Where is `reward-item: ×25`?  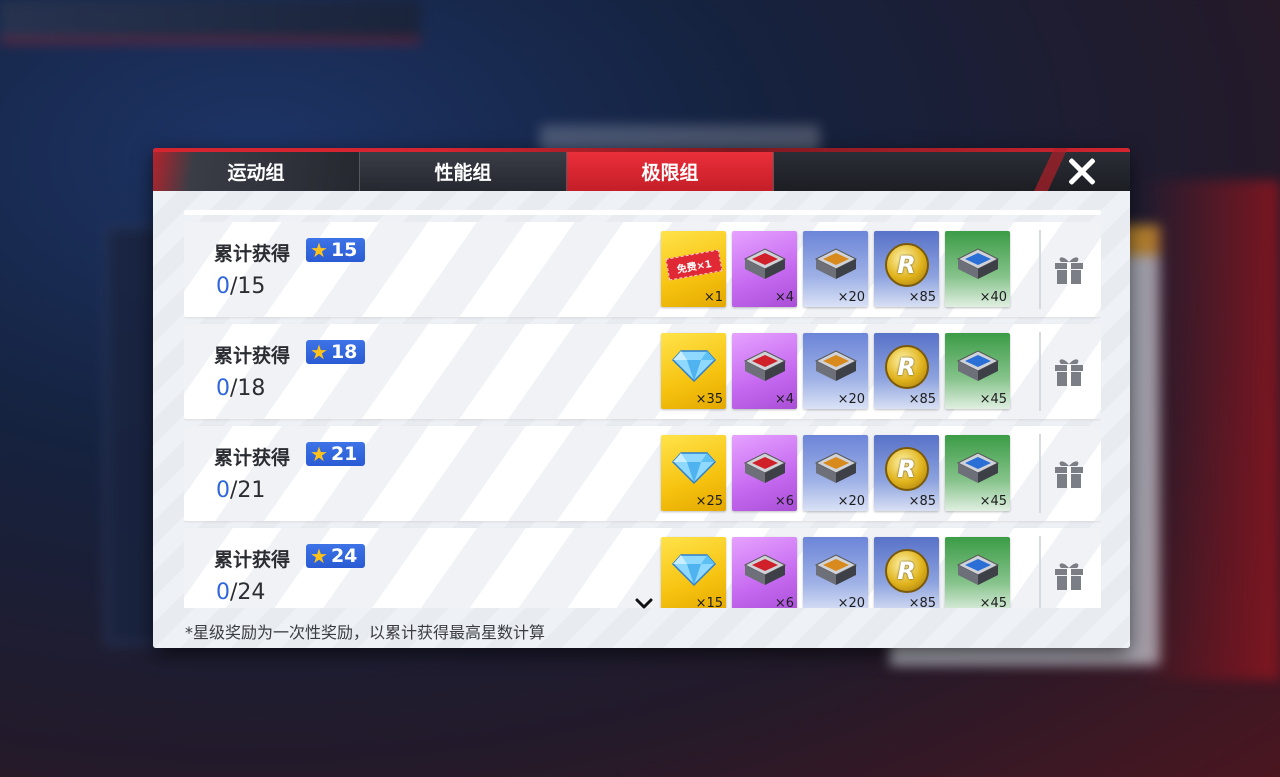
reward-item: ×25 is located at coordinates (693, 473).